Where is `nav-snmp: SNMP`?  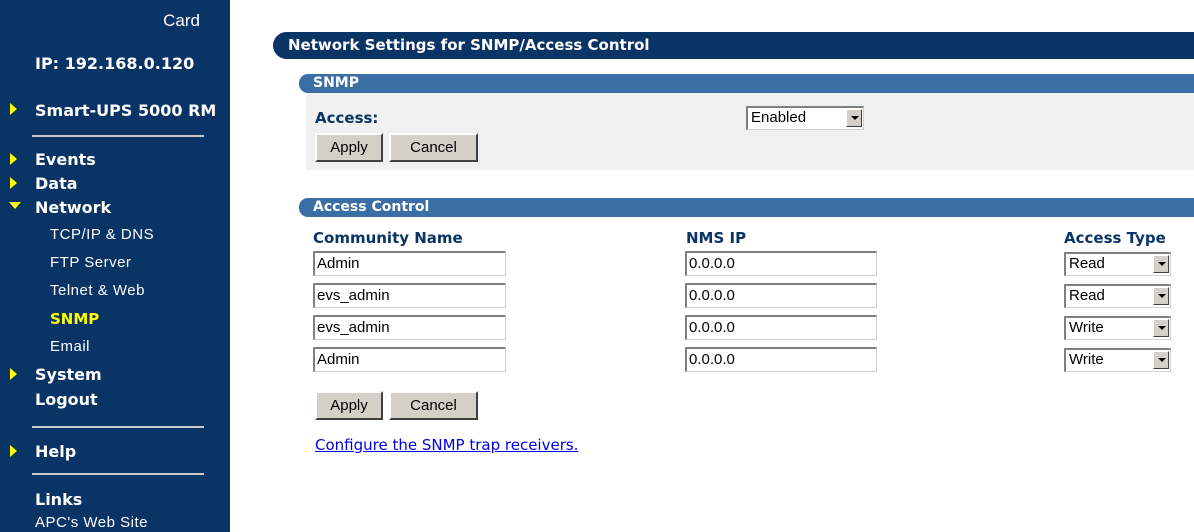
nav-snmp: SNMP is located at coordinates (74, 319).